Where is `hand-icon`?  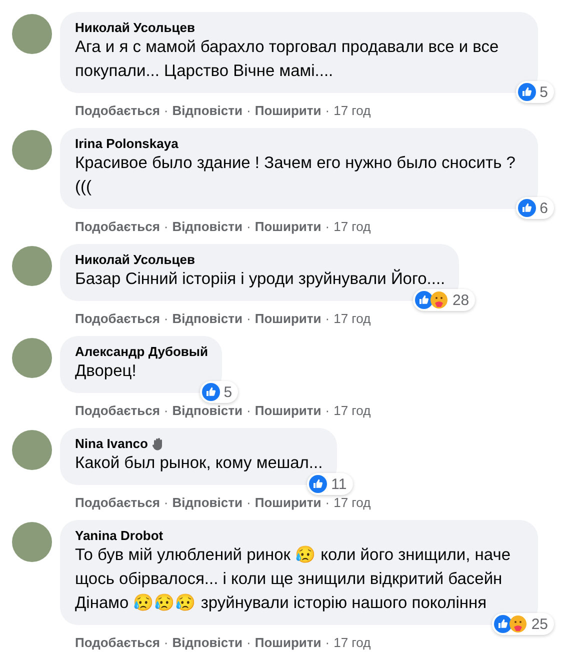
hand-icon is located at coordinates (157, 443).